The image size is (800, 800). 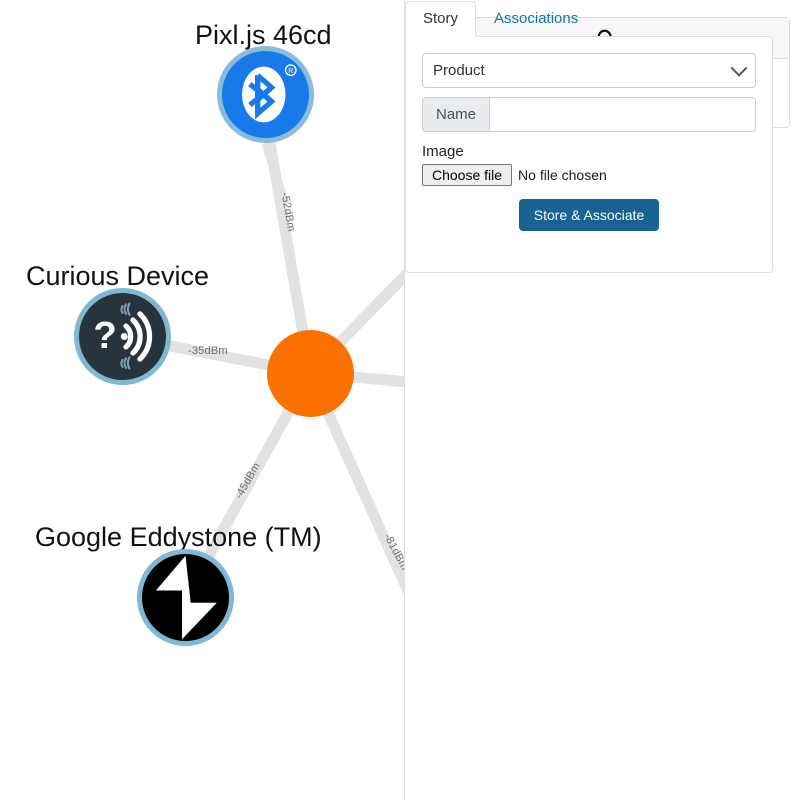 What do you see at coordinates (290, 71) in the screenshot?
I see `svg-text: R` at bounding box center [290, 71].